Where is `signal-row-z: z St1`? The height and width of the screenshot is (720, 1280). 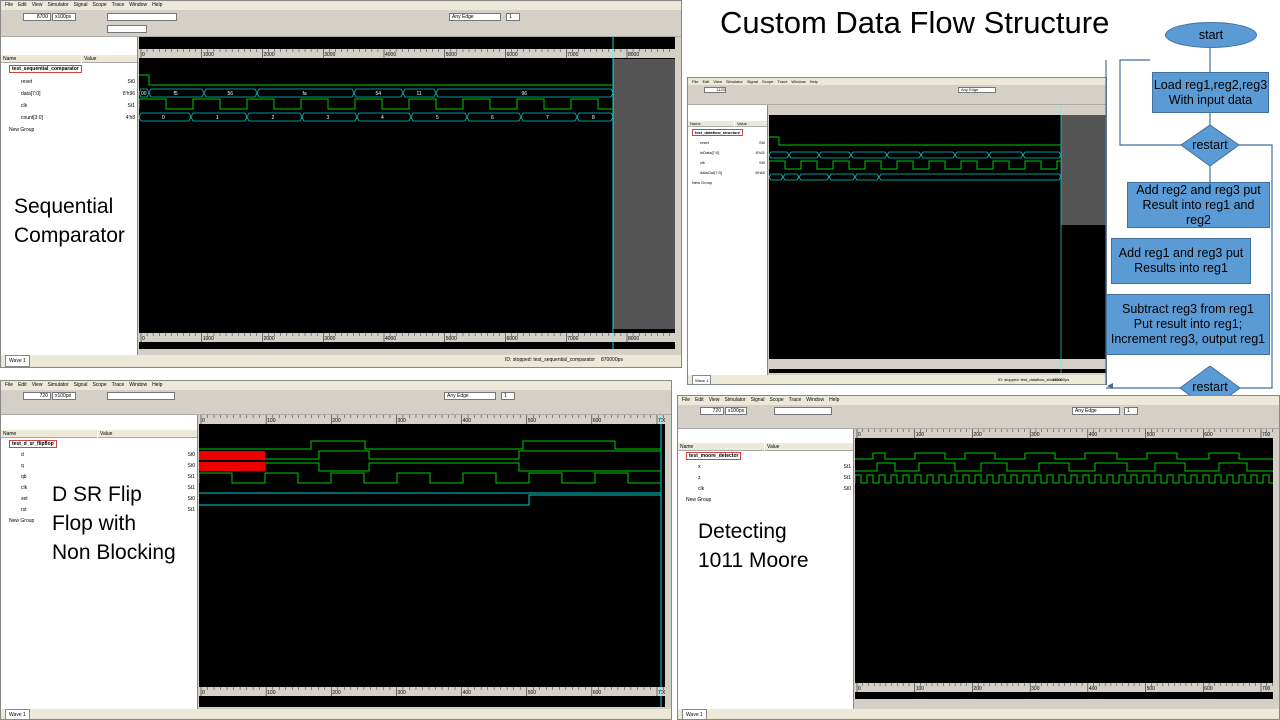 signal-row-z: z St1 is located at coordinates (774, 478).